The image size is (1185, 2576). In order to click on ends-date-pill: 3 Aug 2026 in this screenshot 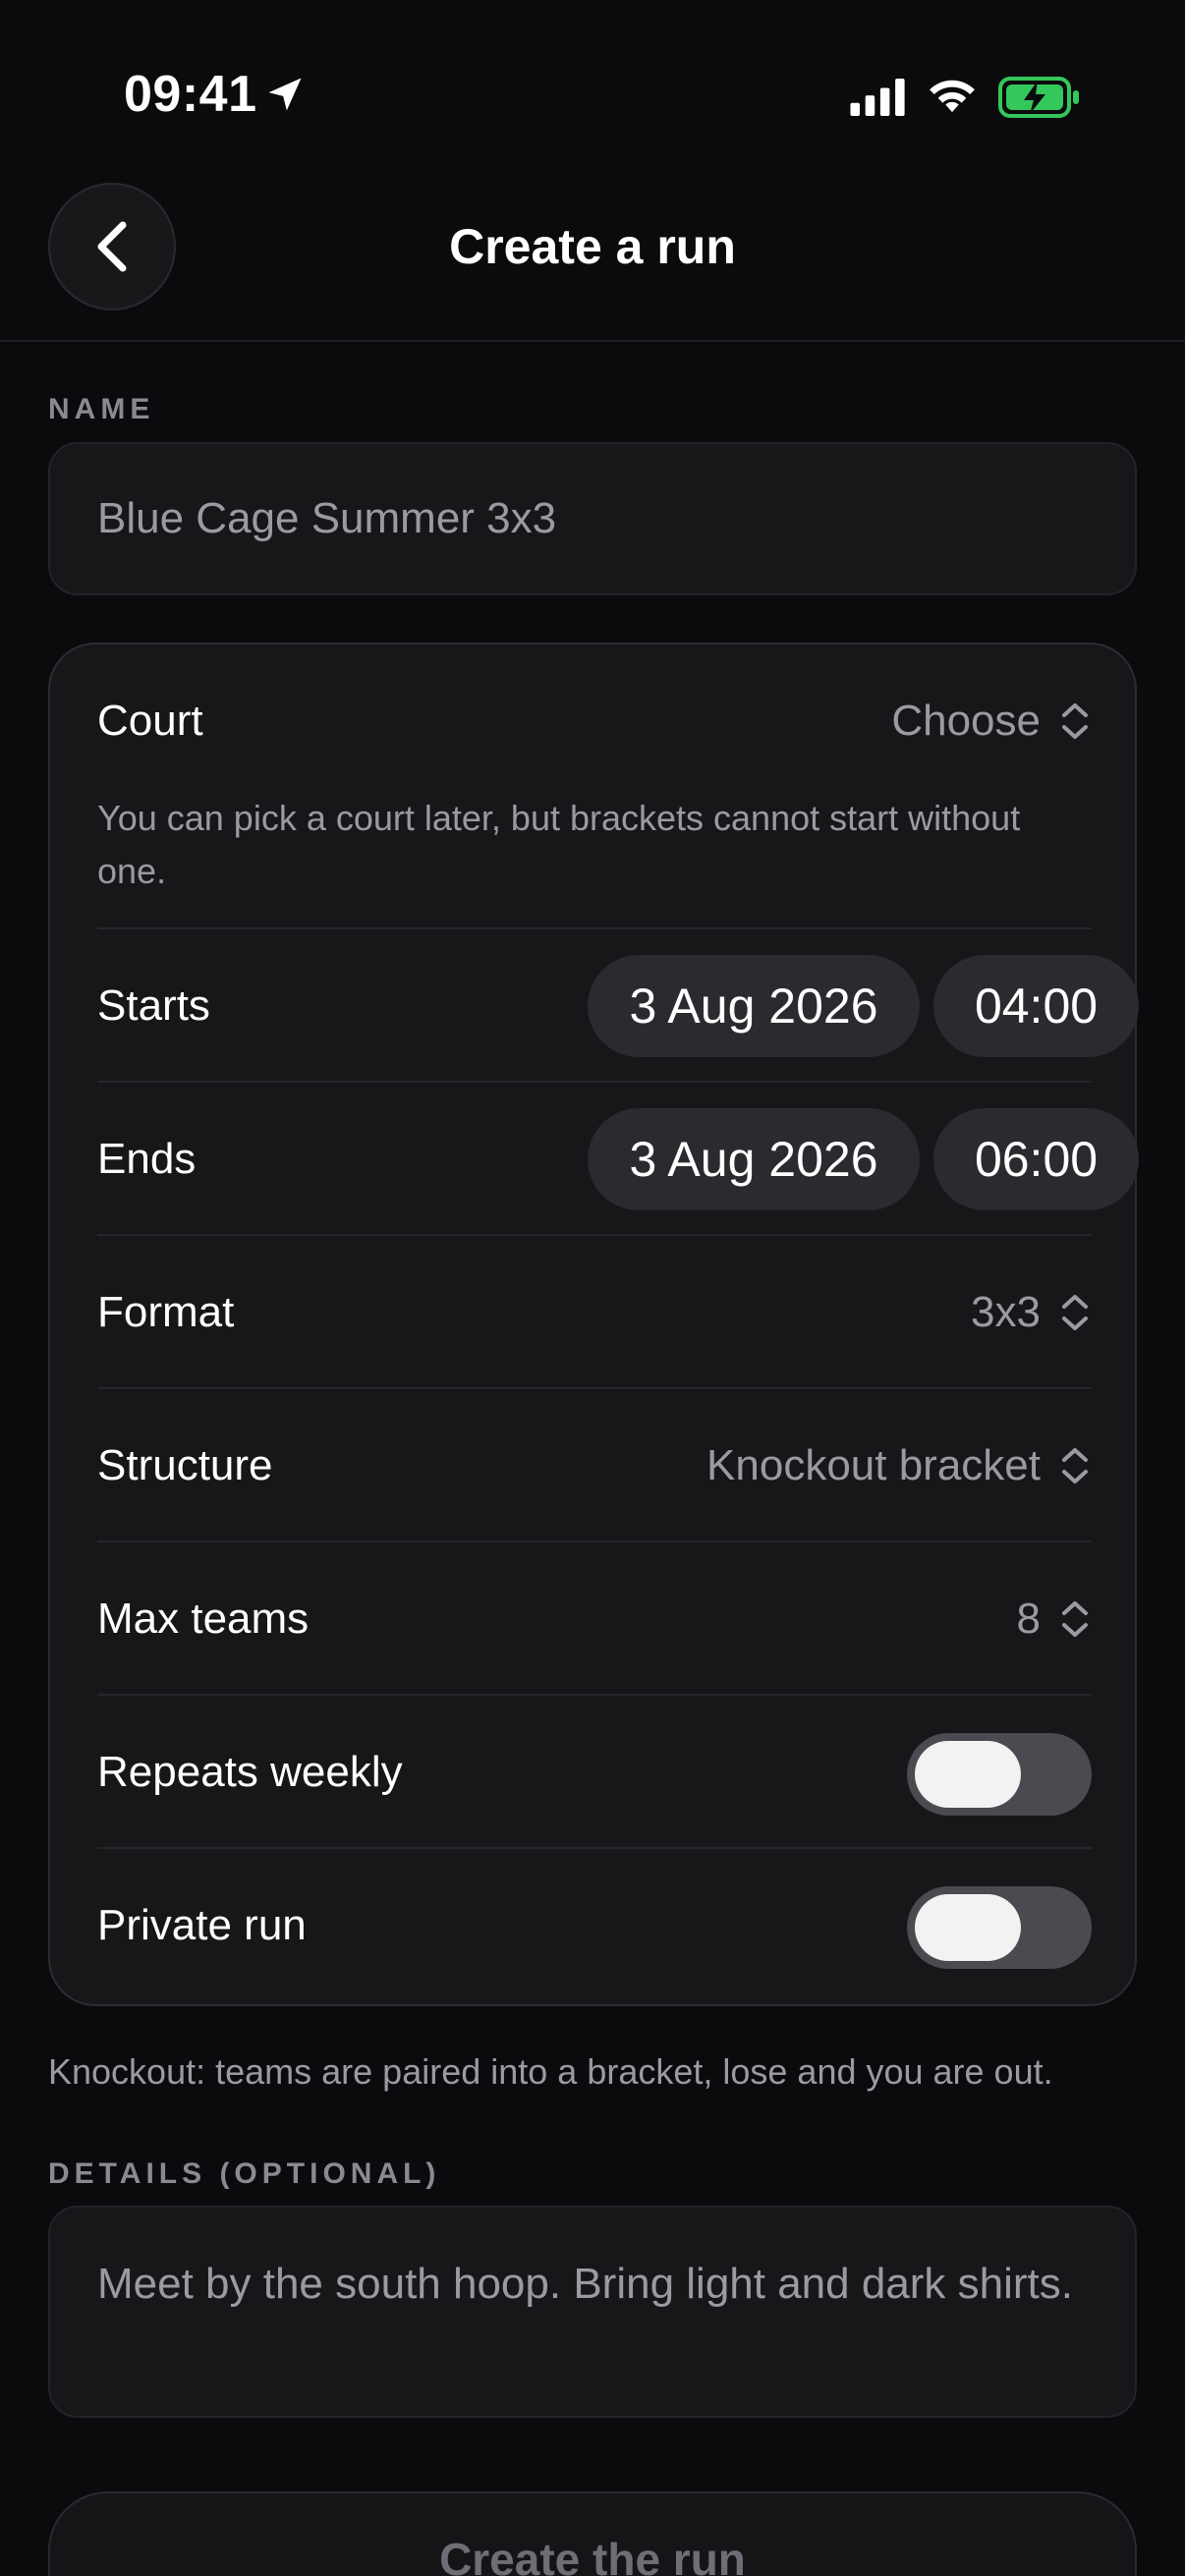, I will do `click(754, 1159)`.